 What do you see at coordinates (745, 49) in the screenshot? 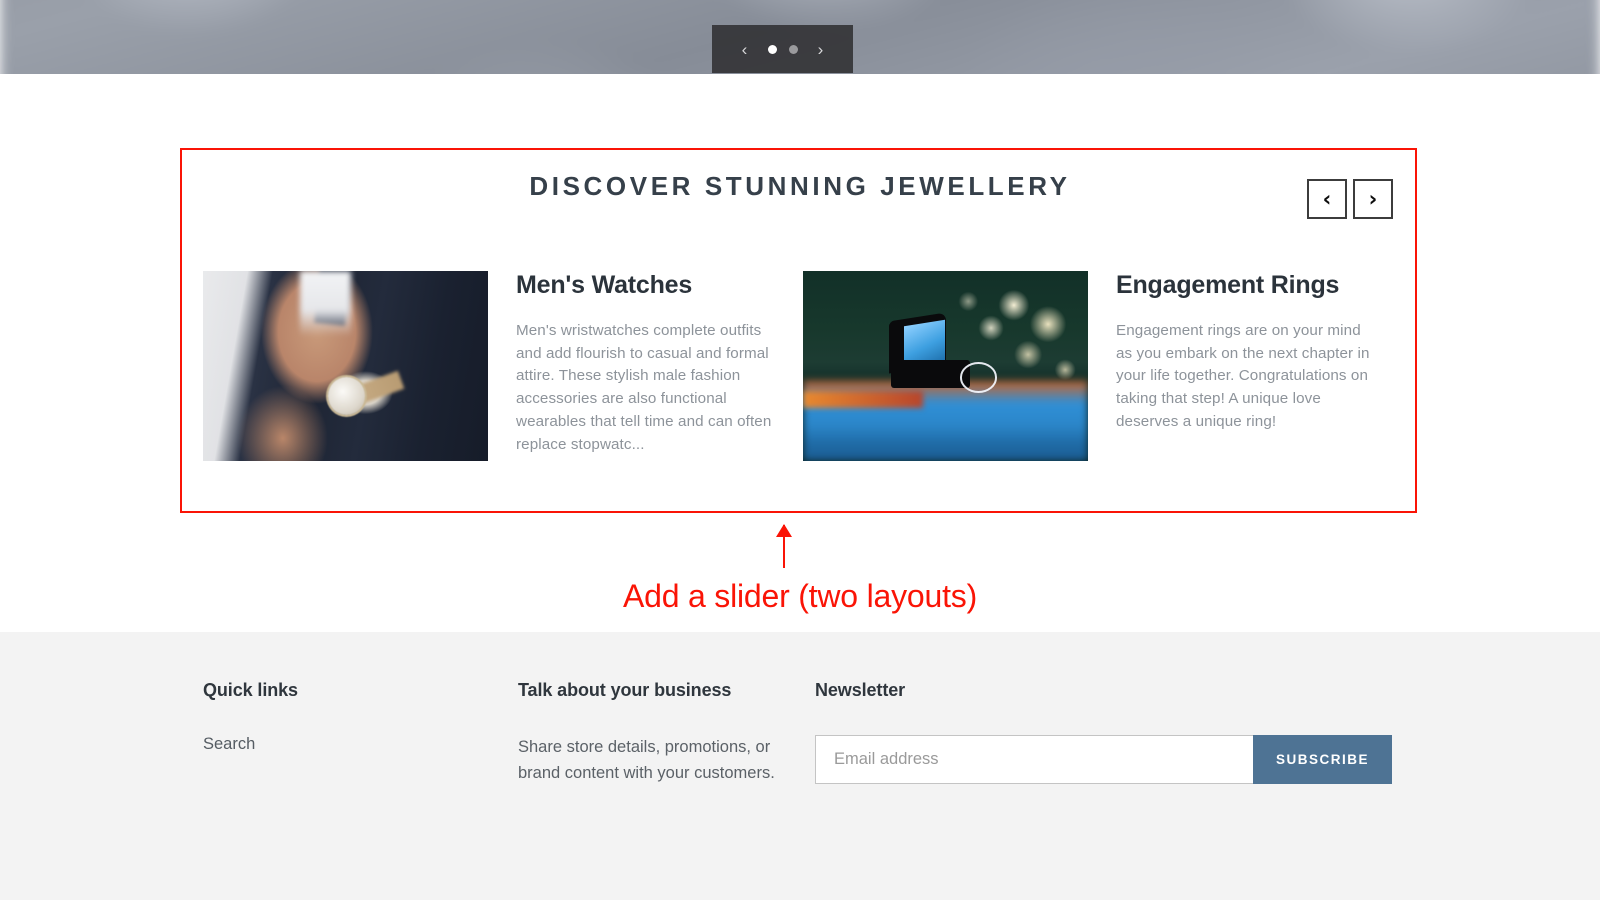
I see `hero-prev-arrow-icon: ‹` at bounding box center [745, 49].